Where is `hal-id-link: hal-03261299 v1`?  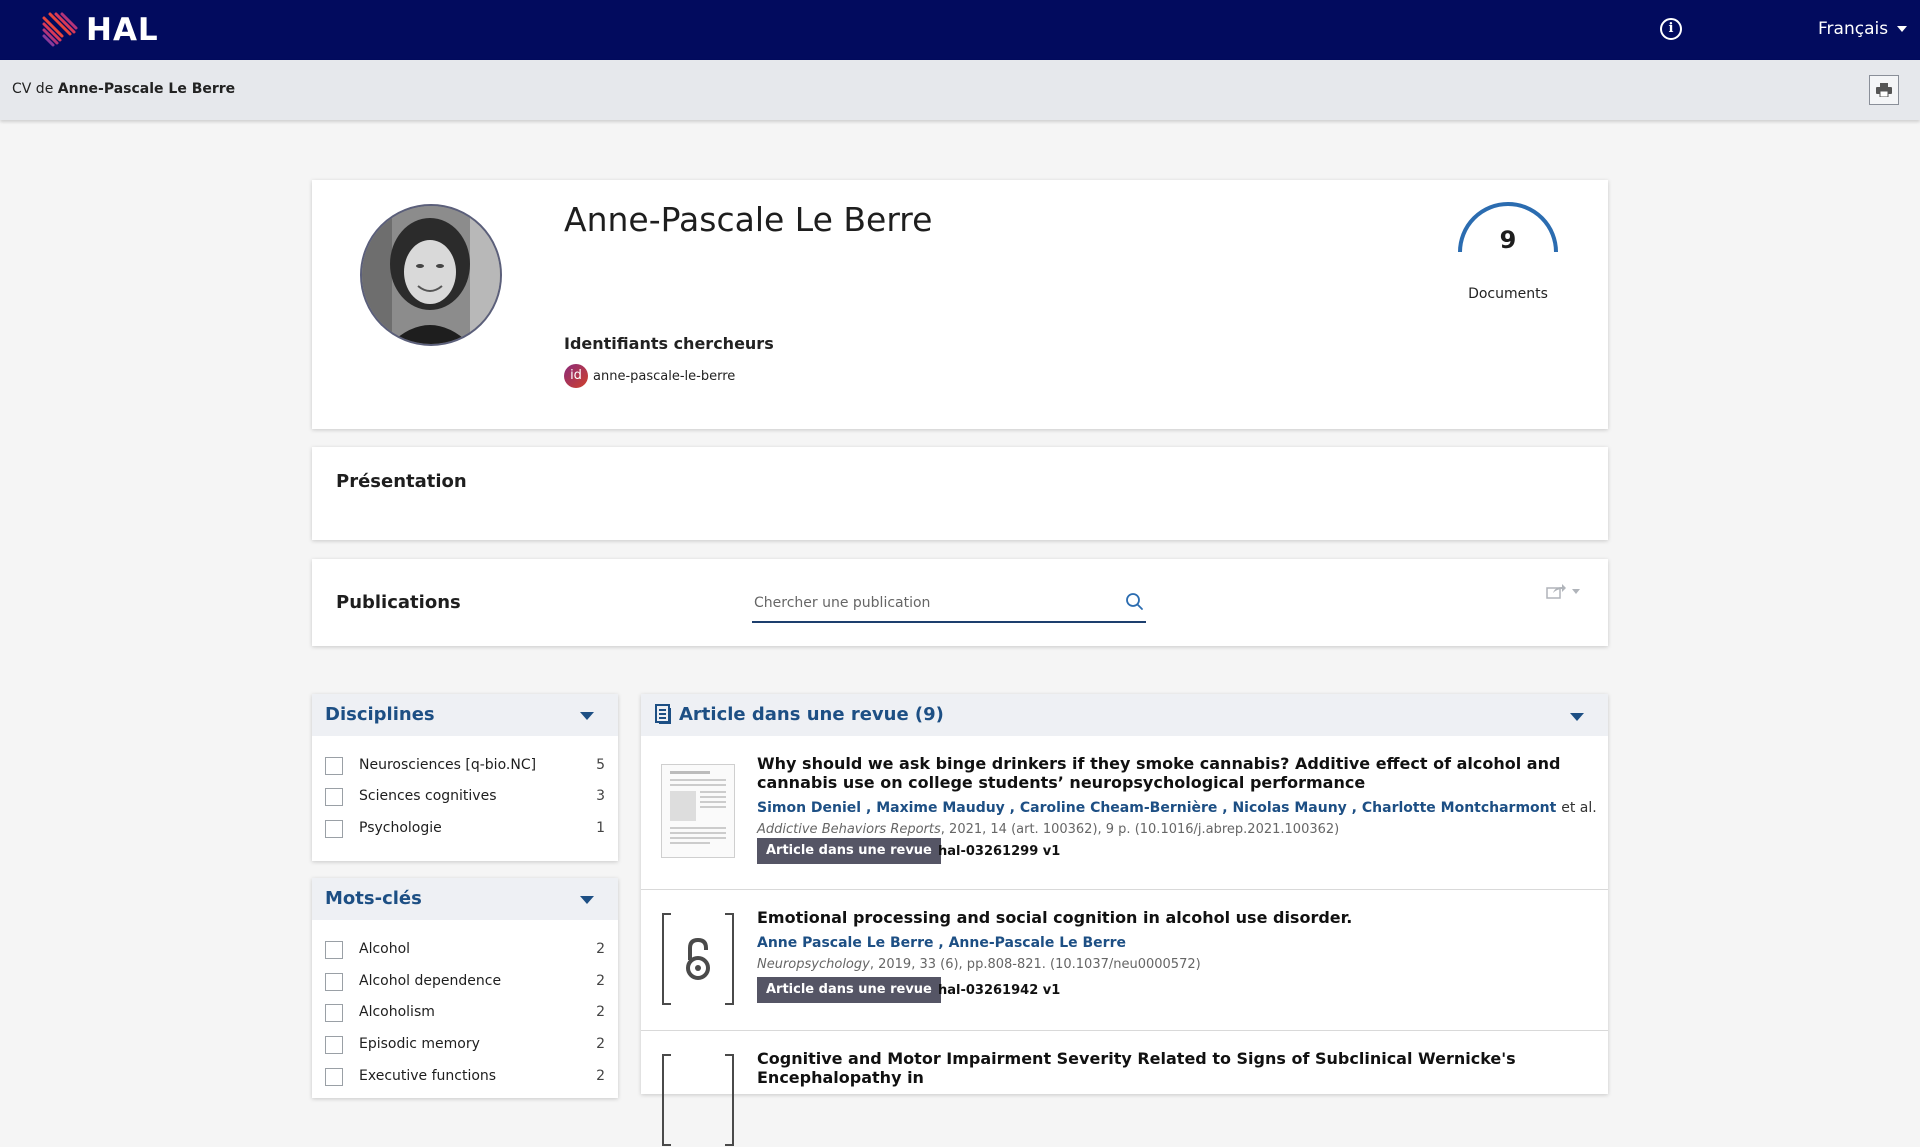
hal-id-link: hal-03261299 v1 is located at coordinates (999, 851).